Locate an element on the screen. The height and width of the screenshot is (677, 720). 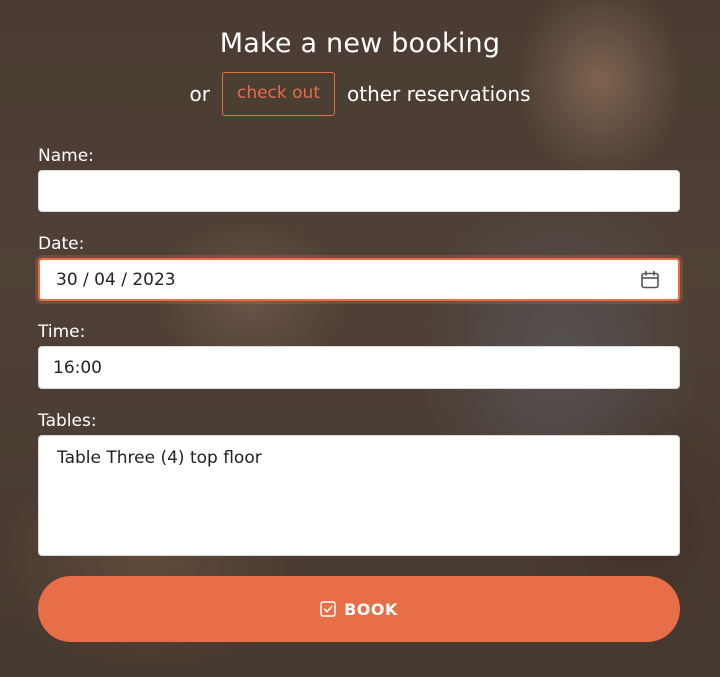
date-input: 30 / 04 / 2023 is located at coordinates (359, 279).